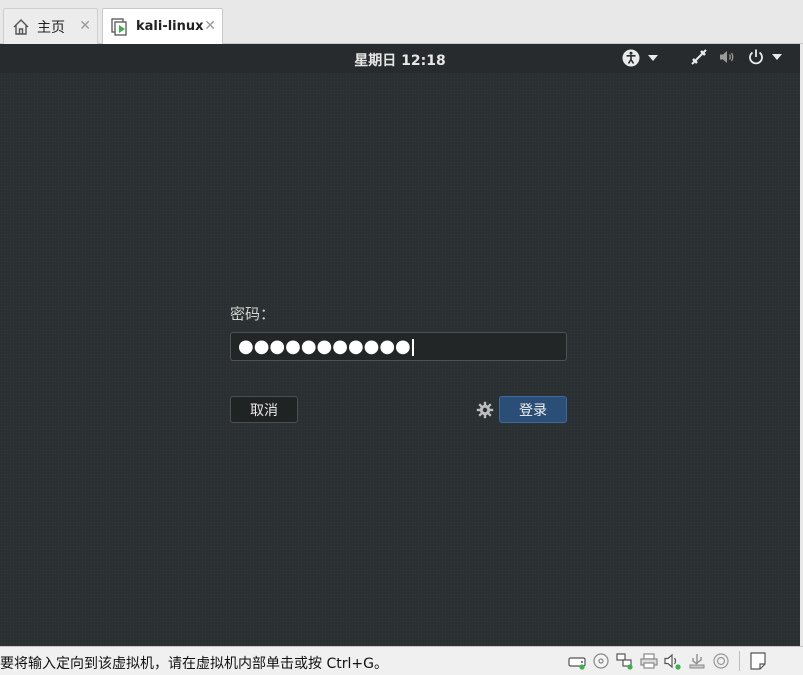 The image size is (803, 675). I want to click on tab-home-label: 主页, so click(51, 27).